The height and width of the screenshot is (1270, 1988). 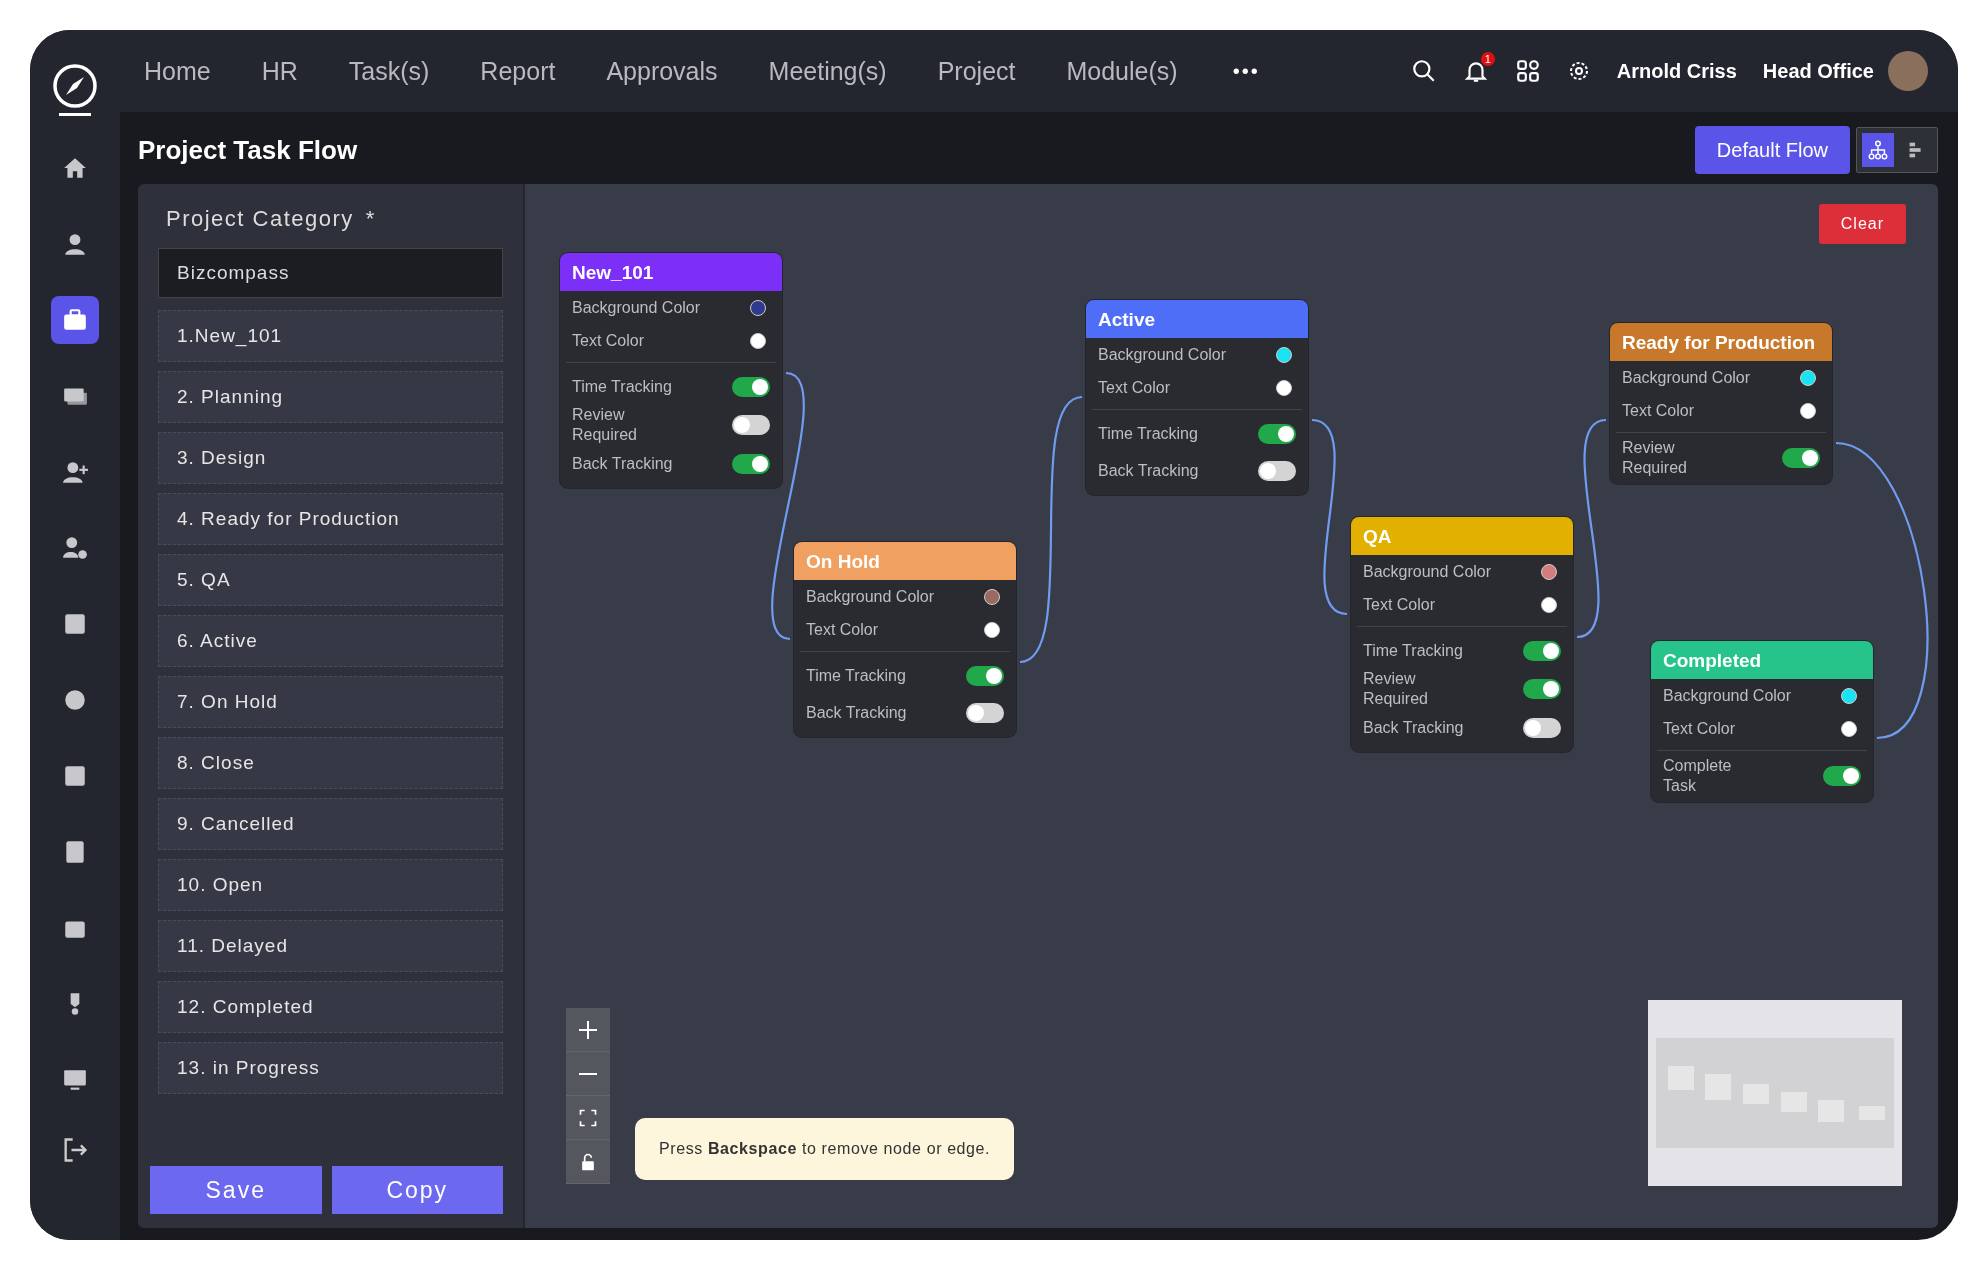 What do you see at coordinates (588, 1117) in the screenshot?
I see `fit-view-icon` at bounding box center [588, 1117].